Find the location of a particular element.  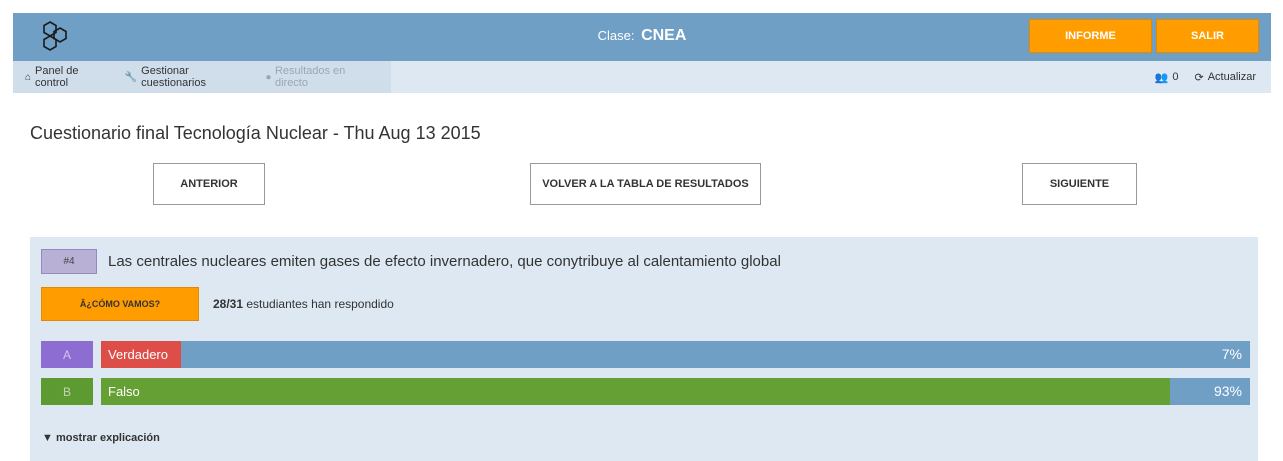

refresh-link: Actualizar is located at coordinates (1232, 77).